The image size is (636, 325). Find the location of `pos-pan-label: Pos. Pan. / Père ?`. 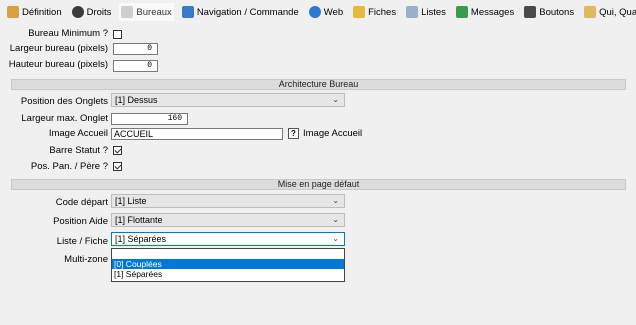

pos-pan-label: Pos. Pan. / Père ? is located at coordinates (69, 166).